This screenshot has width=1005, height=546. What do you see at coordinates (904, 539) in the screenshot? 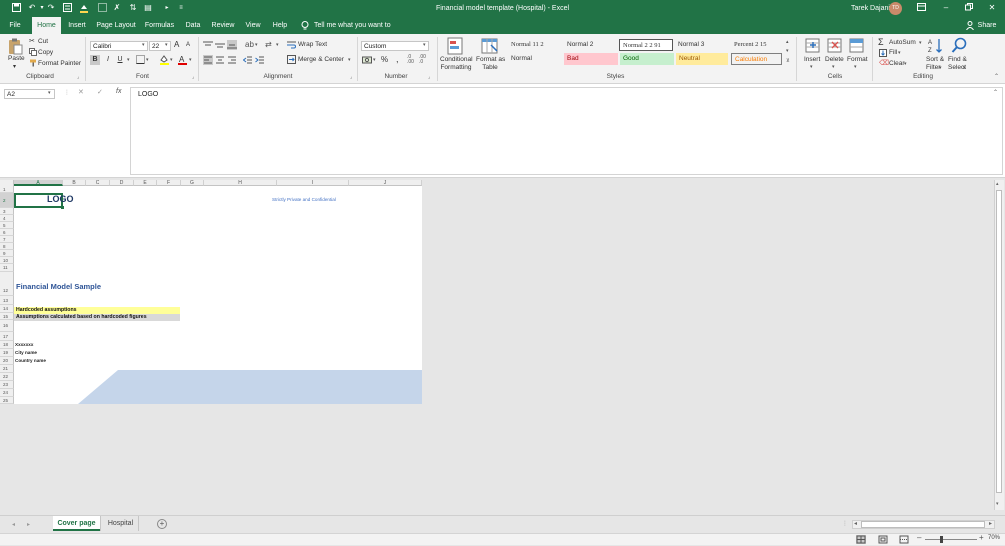
I see `page-break-view-icon` at bounding box center [904, 539].